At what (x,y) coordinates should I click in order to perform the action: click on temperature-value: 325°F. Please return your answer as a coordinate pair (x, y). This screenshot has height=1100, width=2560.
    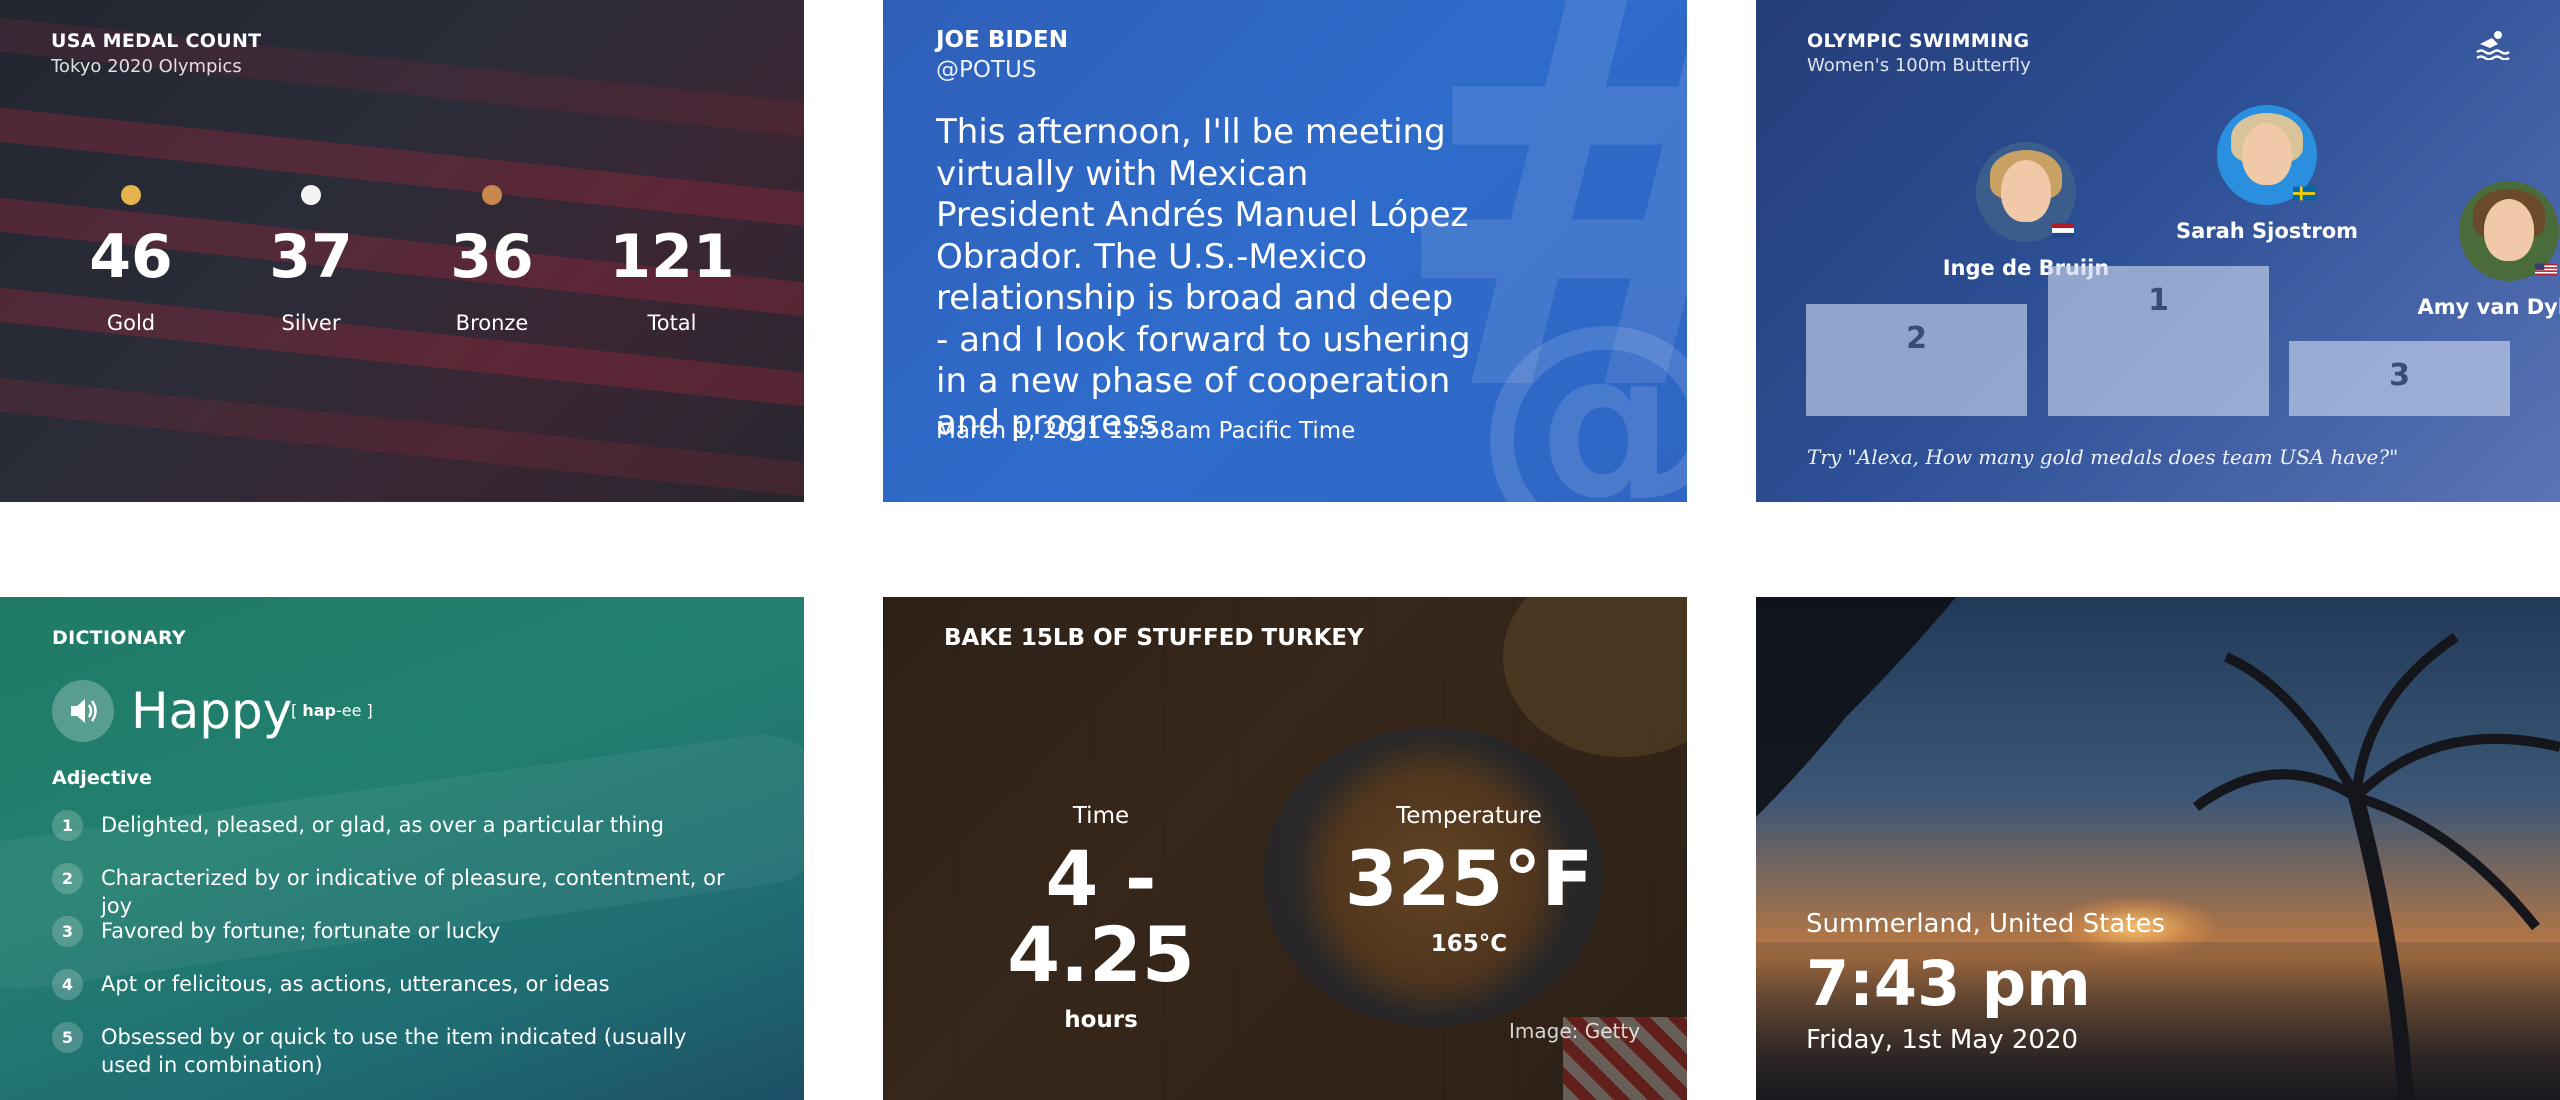
    Looking at the image, I should click on (1469, 878).